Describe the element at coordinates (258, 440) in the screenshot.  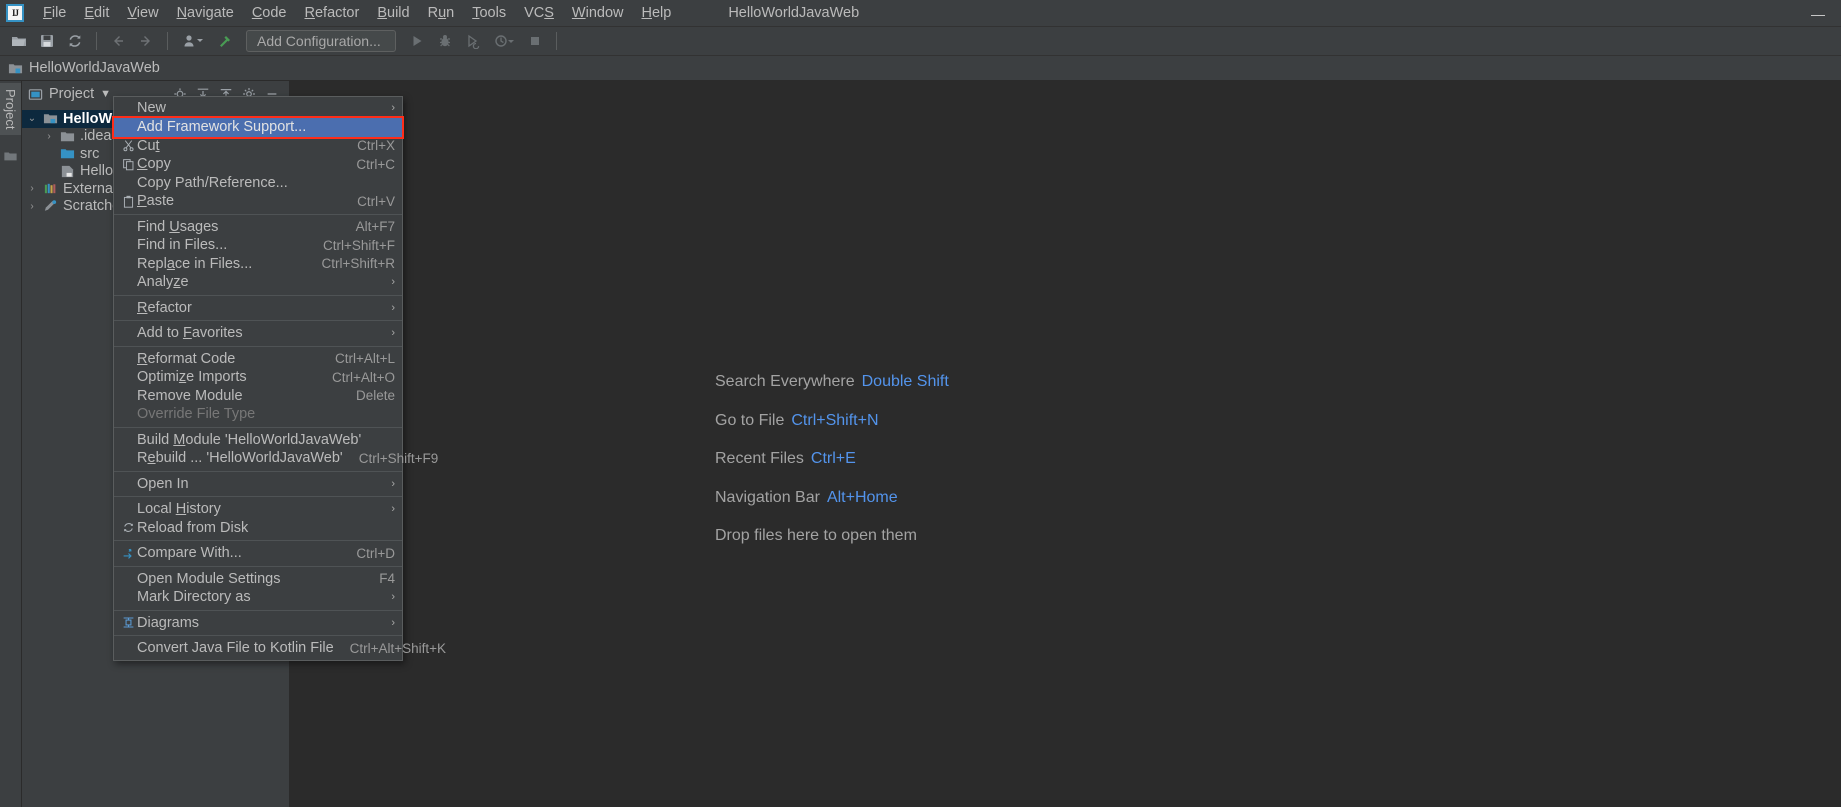
I see `context-menu-item-build-module-helloworldjavaweb: Build Module 'HelloWorldJavaWeb'` at that location.